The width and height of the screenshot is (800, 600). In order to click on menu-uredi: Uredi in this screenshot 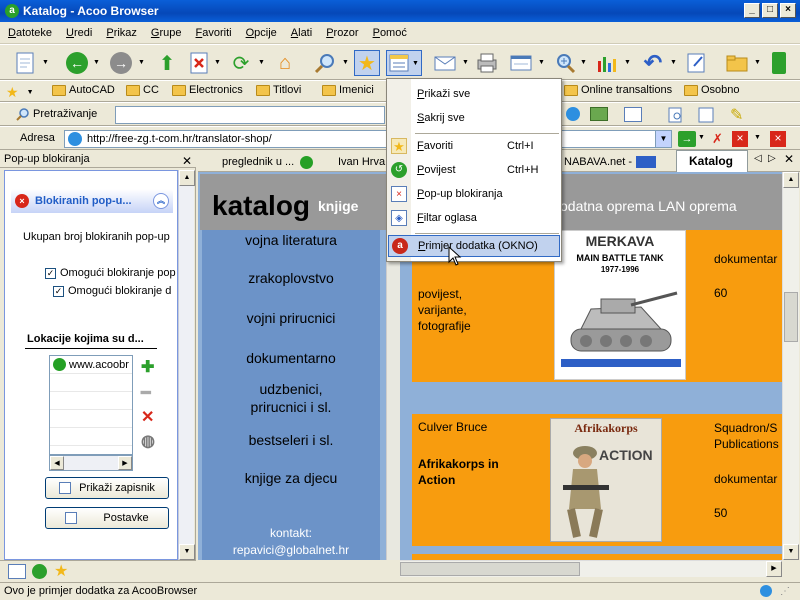, I will do `click(79, 33)`.